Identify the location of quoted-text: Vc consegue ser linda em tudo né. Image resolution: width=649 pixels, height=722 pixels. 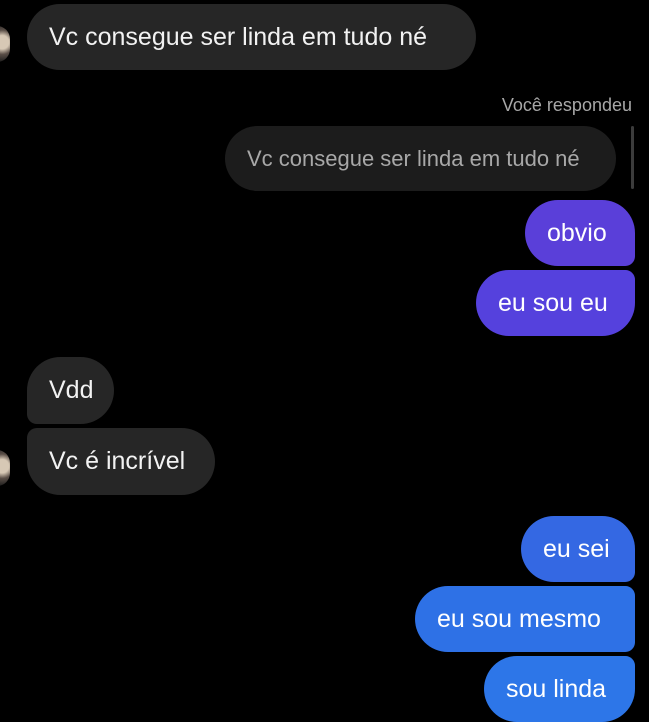
(413, 158).